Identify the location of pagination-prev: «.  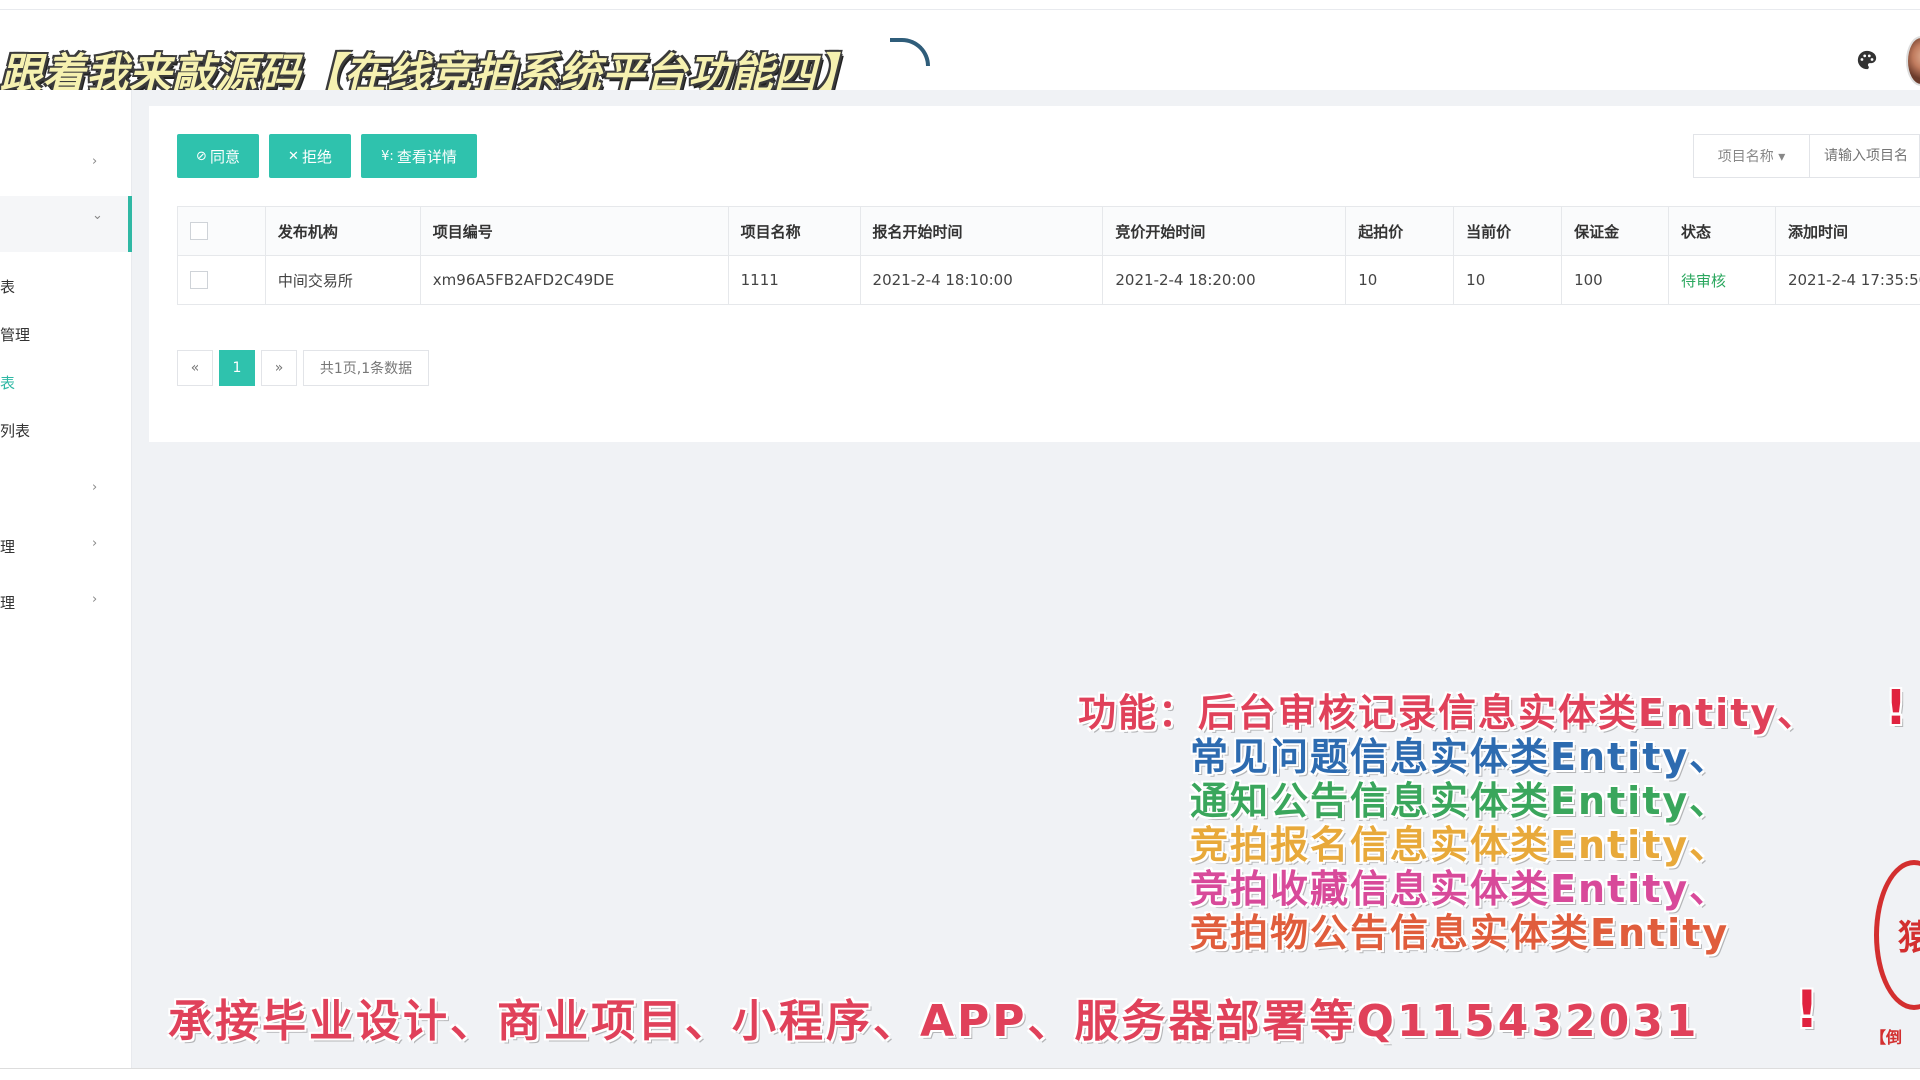
(195, 368).